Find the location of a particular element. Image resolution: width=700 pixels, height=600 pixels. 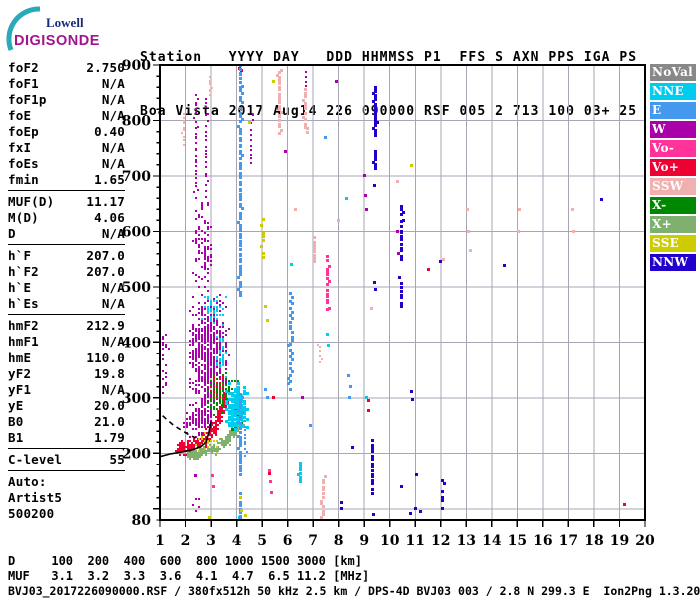

parameter-row: h`F 207.0 is located at coordinates (66, 256).